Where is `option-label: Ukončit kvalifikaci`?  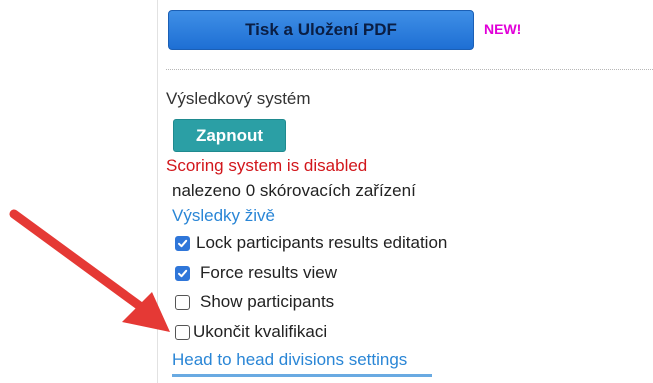 option-label: Ukončit kvalifikaci is located at coordinates (260, 331).